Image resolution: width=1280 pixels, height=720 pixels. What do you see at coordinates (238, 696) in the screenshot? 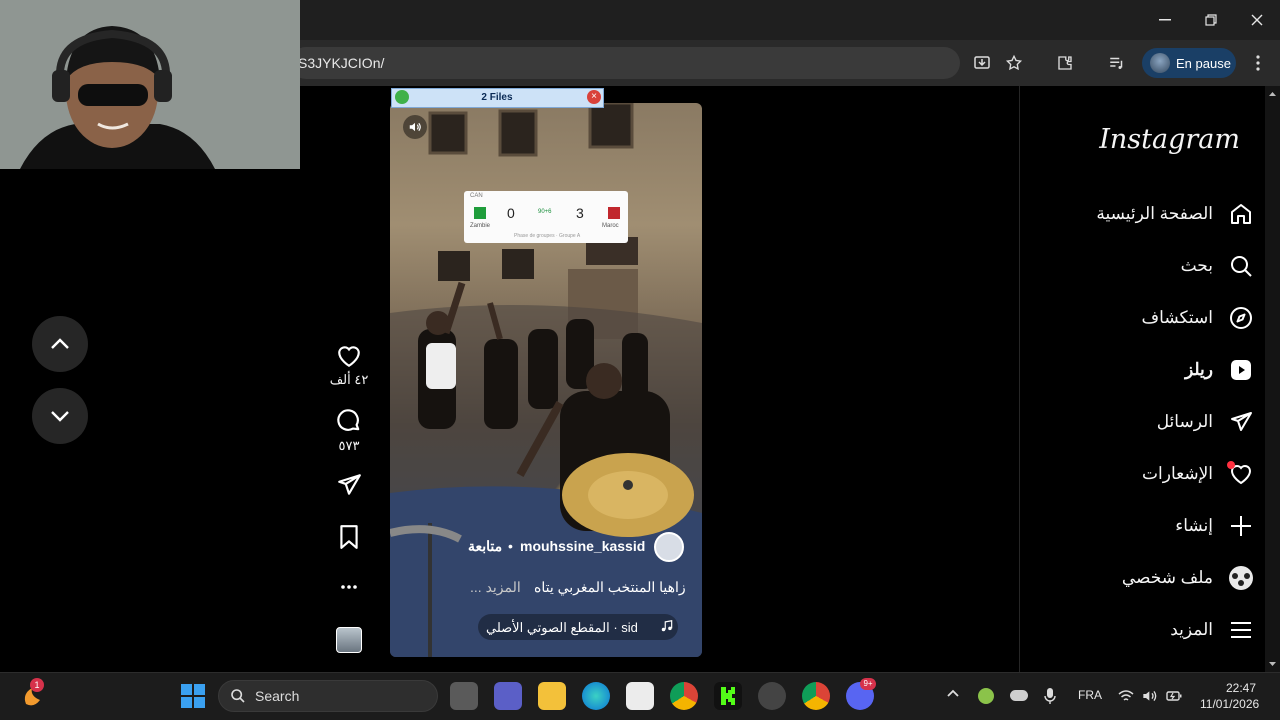
I see `taskbar-search-icon` at bounding box center [238, 696].